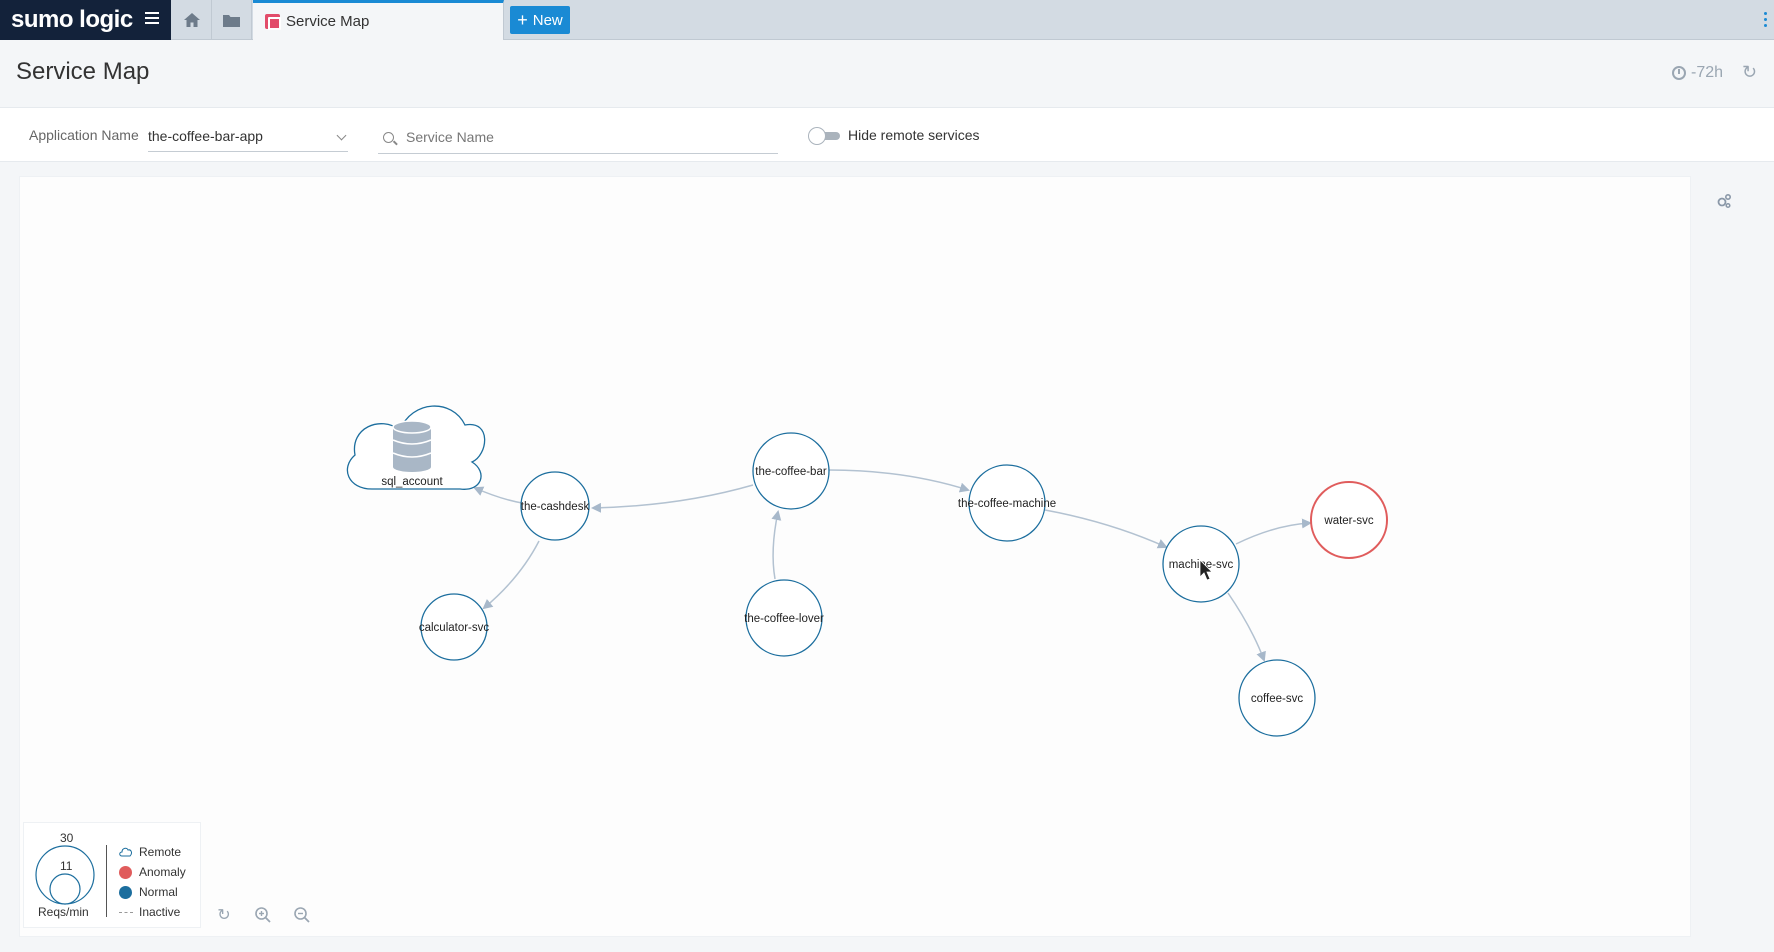  I want to click on normal-dot, so click(125, 892).